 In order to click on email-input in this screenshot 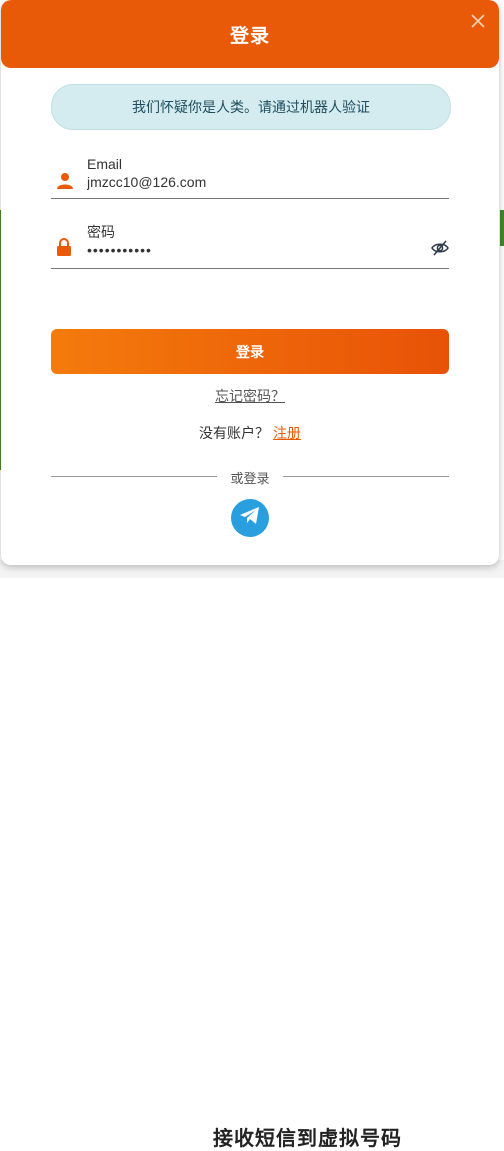, I will do `click(247, 182)`.